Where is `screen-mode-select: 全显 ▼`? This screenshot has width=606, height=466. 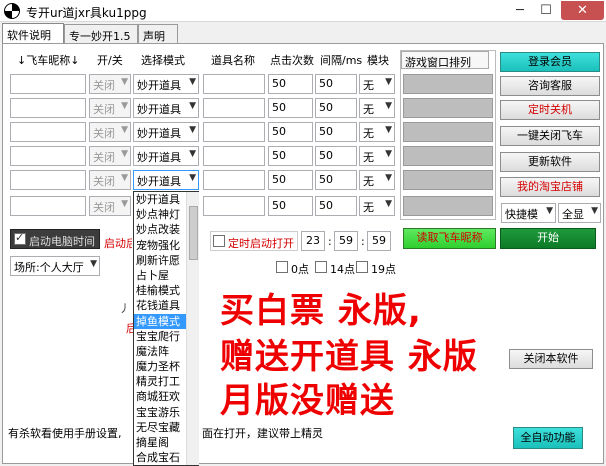 screen-mode-select: 全显 ▼ is located at coordinates (579, 213).